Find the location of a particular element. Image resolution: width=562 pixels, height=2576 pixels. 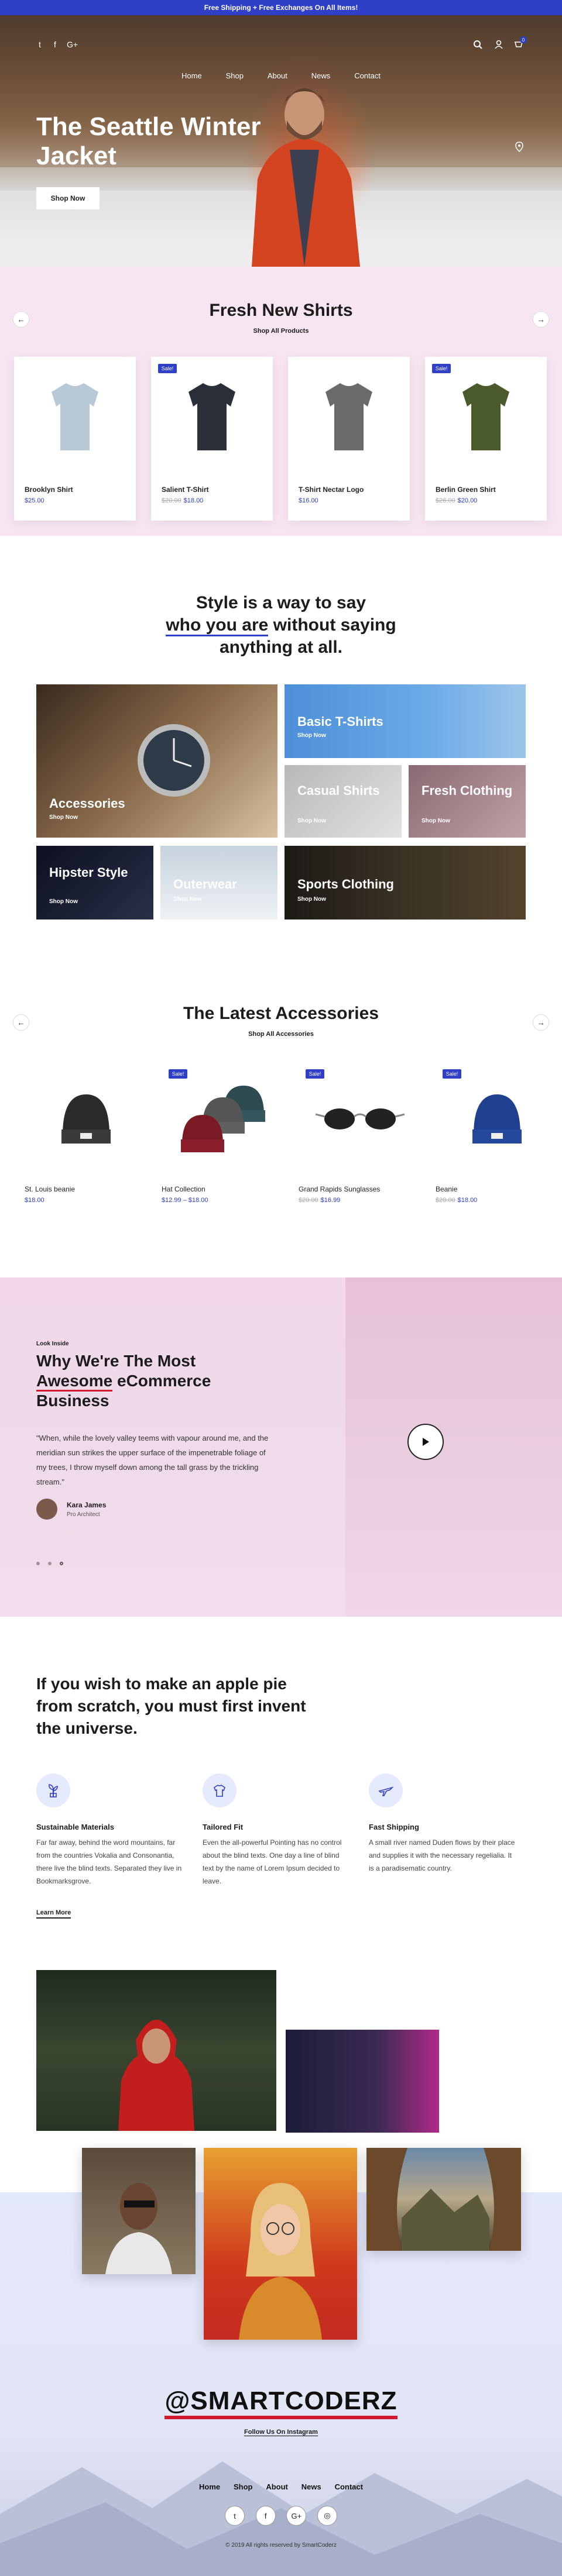

accessories-next-arrow-icon: → is located at coordinates (541, 1022).